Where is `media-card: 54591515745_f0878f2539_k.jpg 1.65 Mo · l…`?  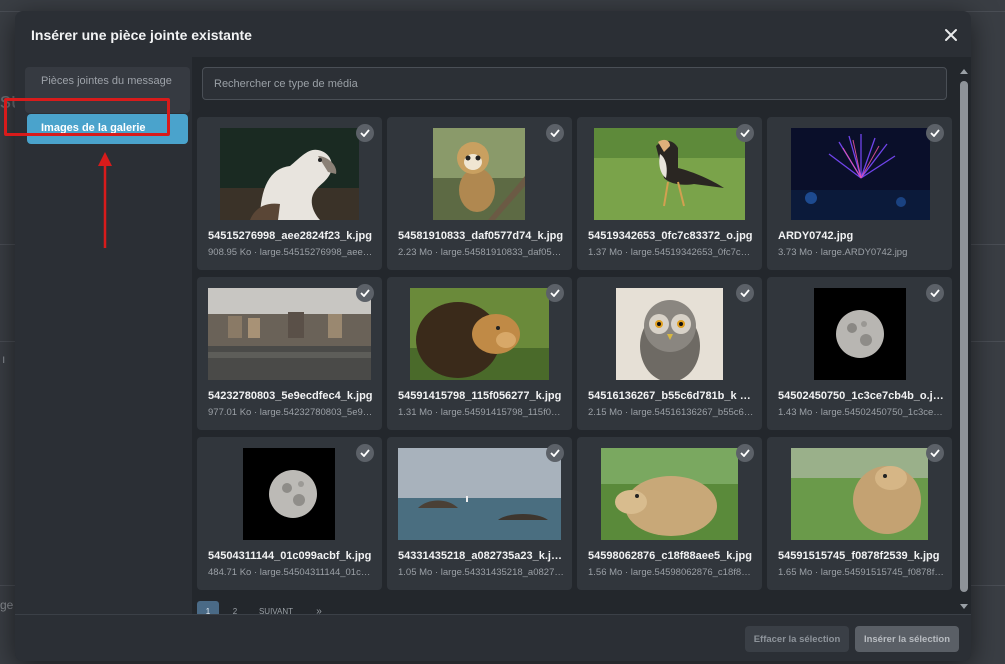
media-card: 54591515745_f0878f2539_k.jpg 1.65 Mo · l… is located at coordinates (859, 513).